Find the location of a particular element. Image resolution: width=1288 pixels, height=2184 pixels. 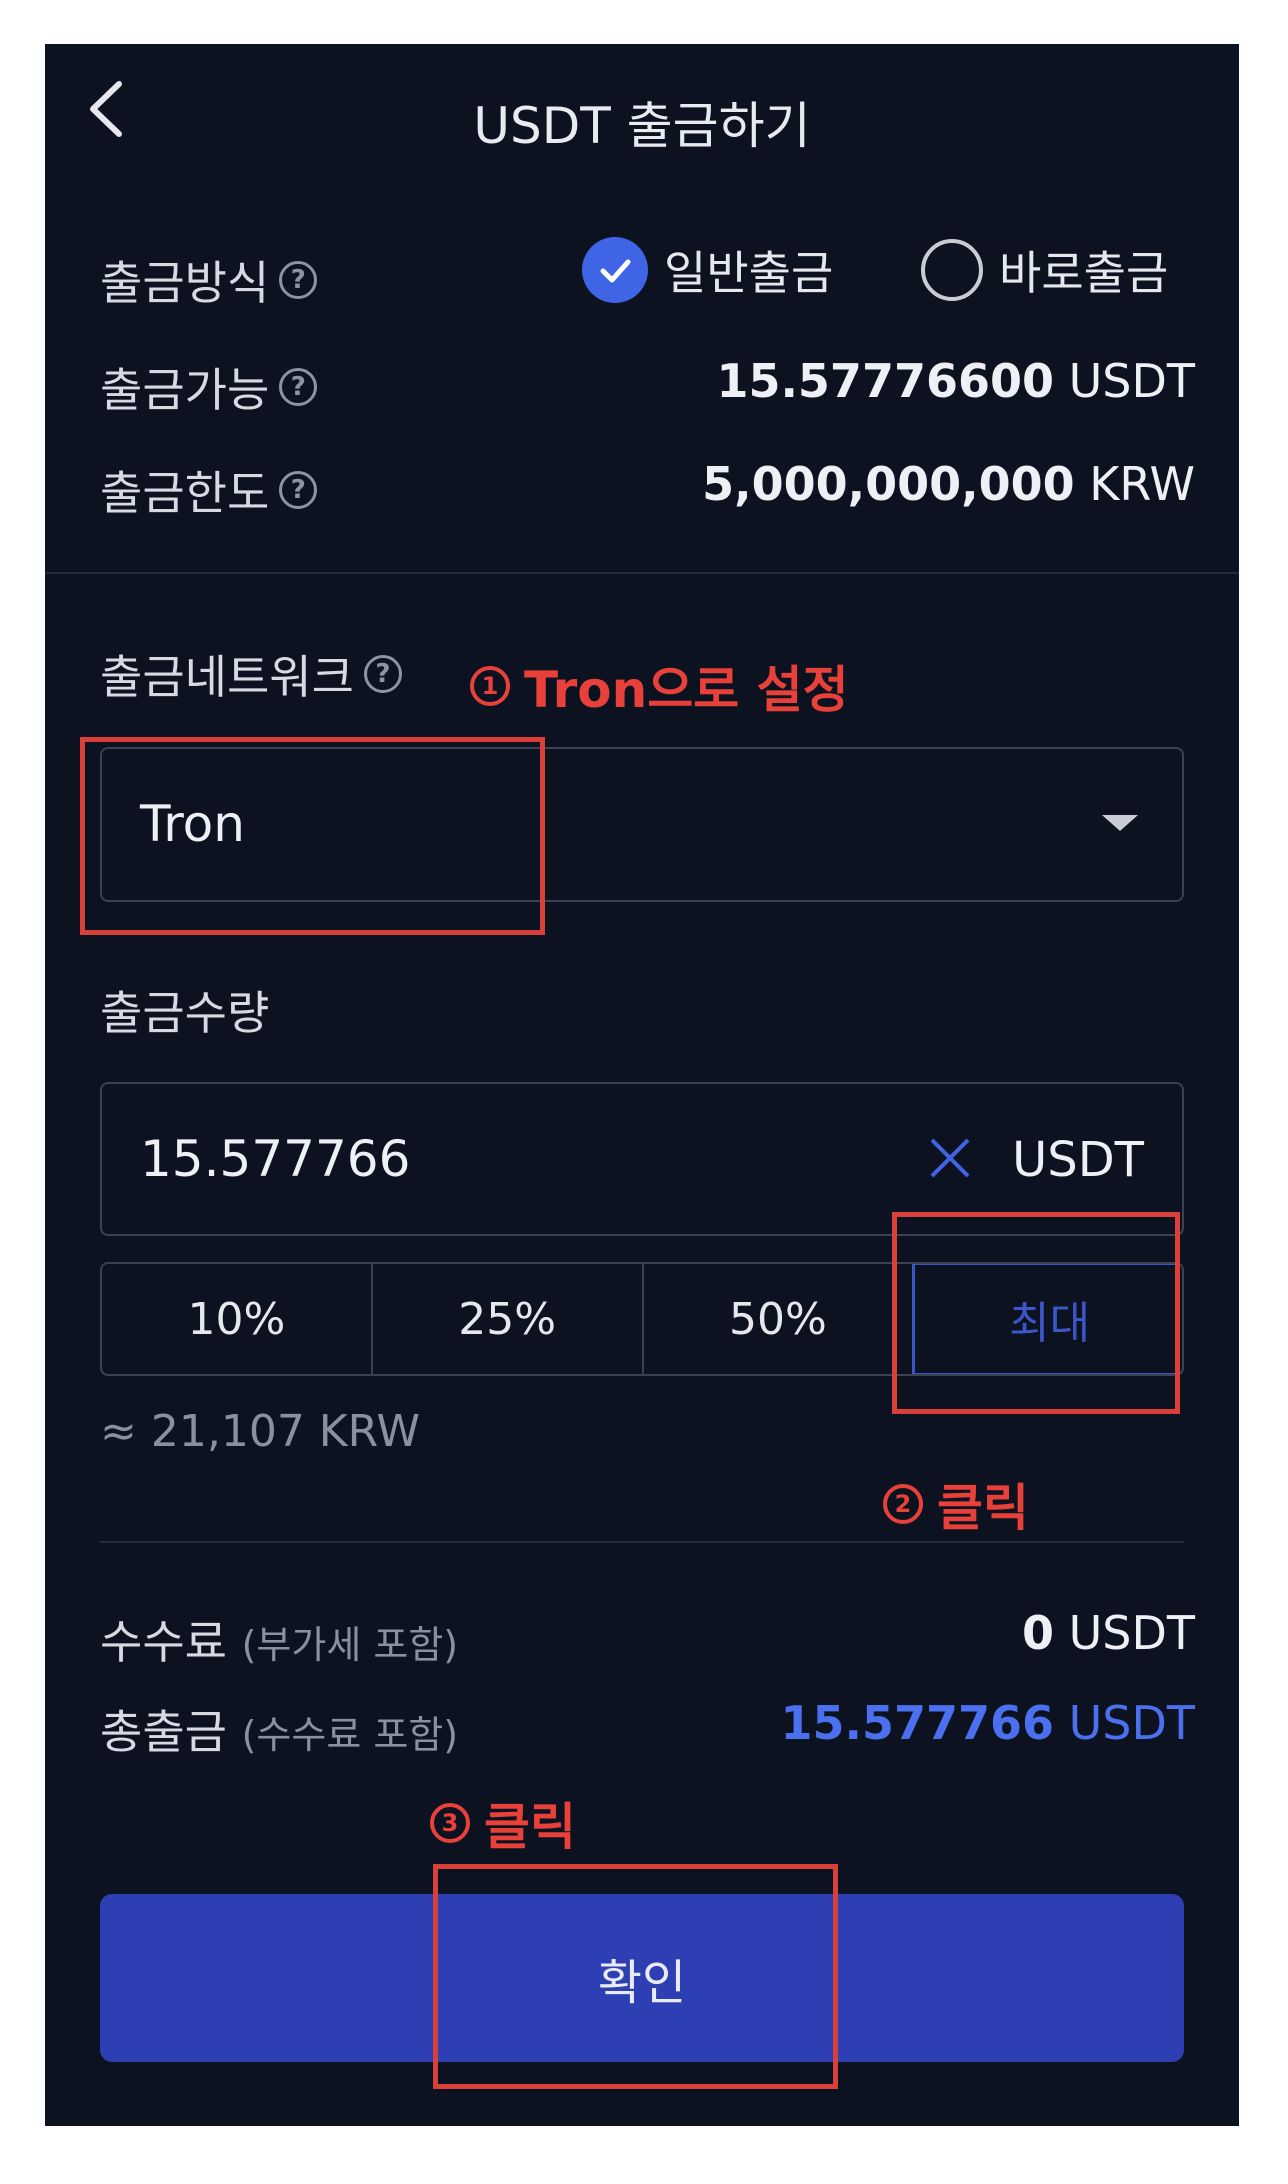

limit-label-row: 출금한도 ? is located at coordinates (209, 490).